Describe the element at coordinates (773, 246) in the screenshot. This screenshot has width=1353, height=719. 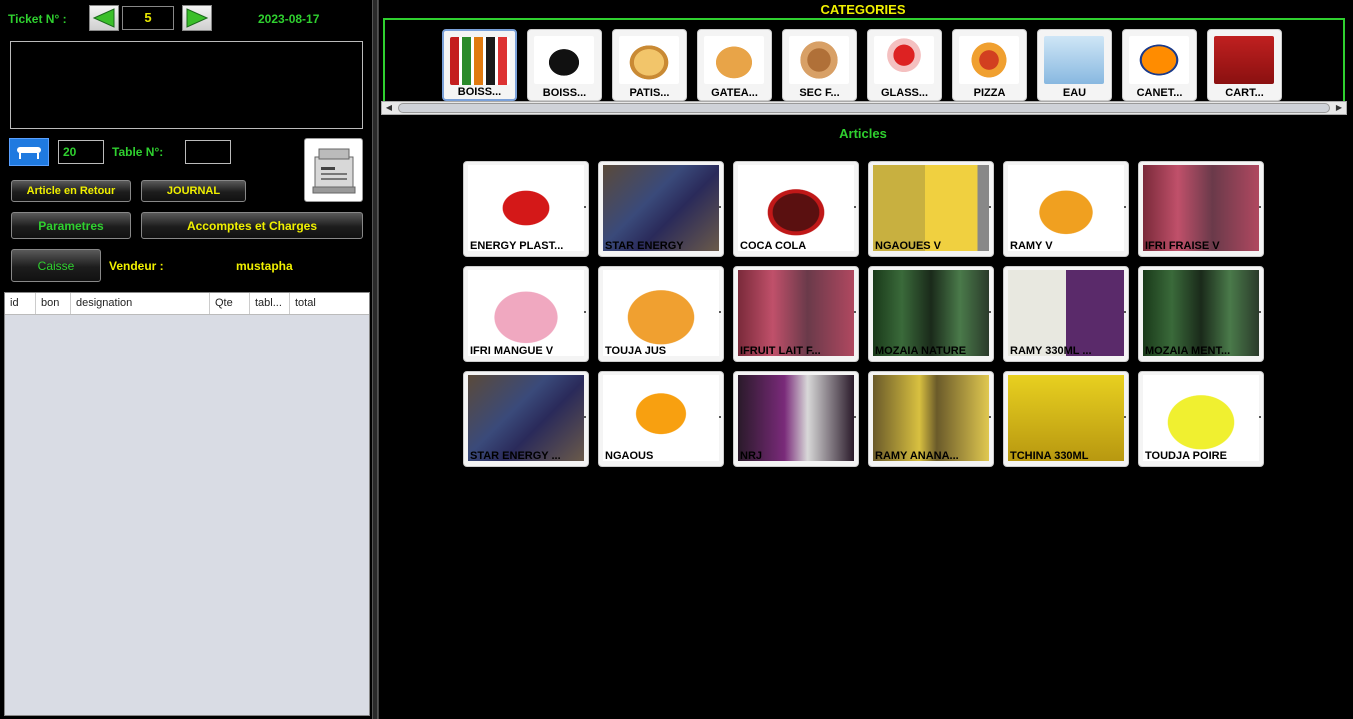
I see `article-label: COCA COLA` at that location.